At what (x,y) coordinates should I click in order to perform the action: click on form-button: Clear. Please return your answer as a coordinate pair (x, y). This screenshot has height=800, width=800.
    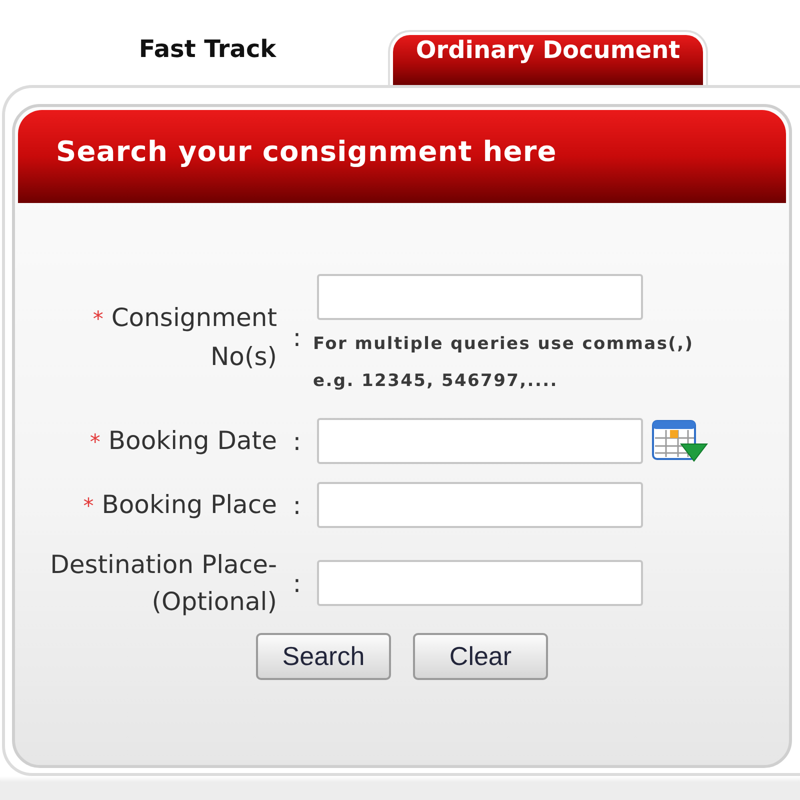
    Looking at the image, I should click on (480, 656).